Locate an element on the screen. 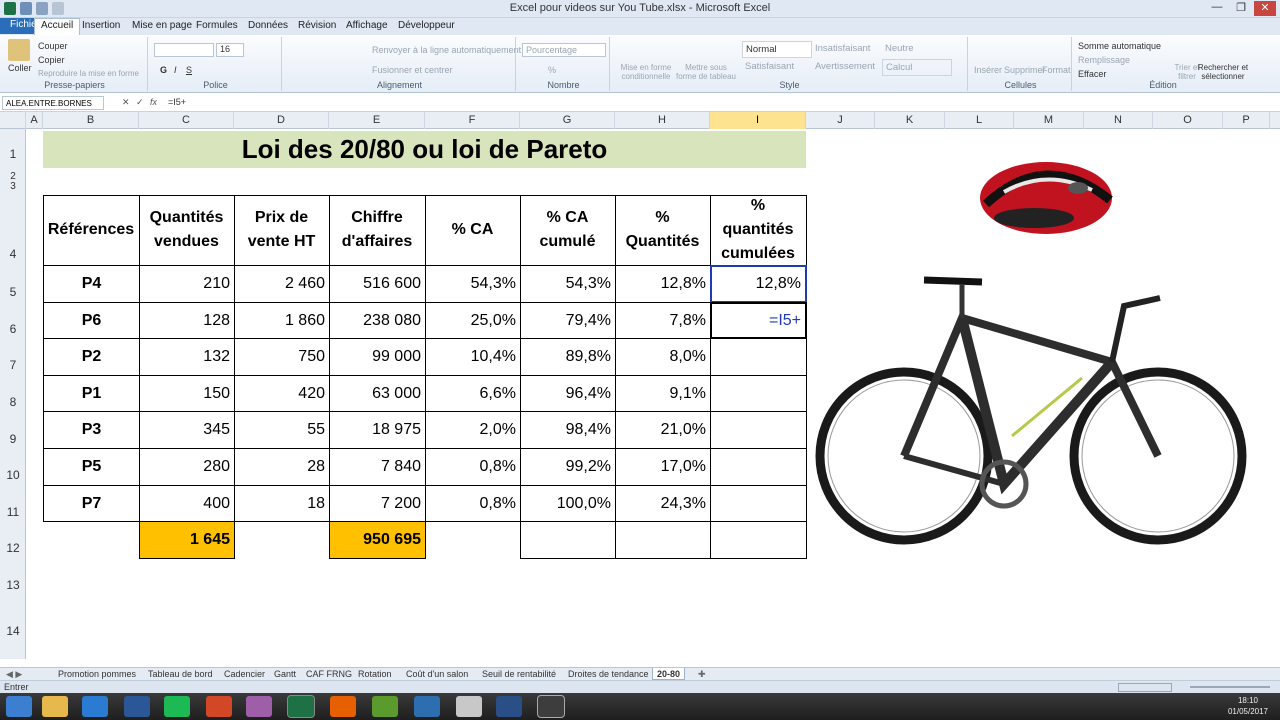 The height and width of the screenshot is (720, 1280). minimize-icon: — is located at coordinates (1217, 8).